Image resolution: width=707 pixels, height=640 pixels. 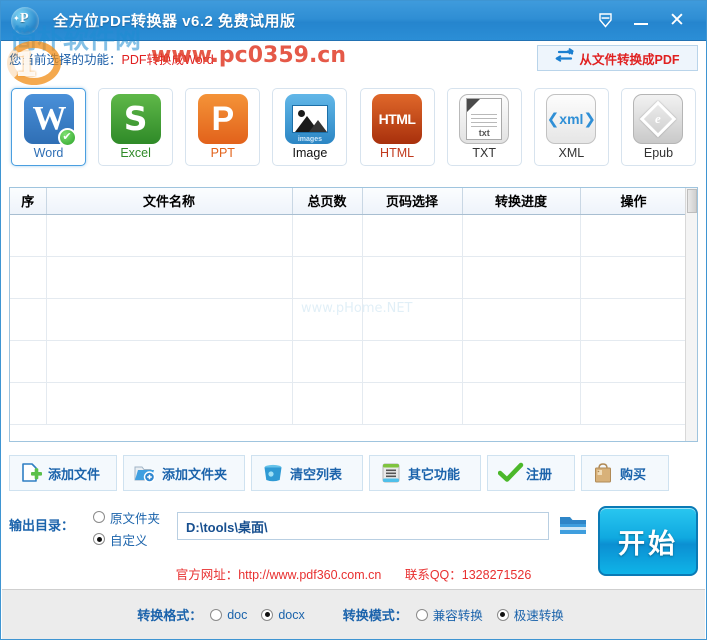 I want to click on add-file-button: 添加文件, so click(x=63, y=473).